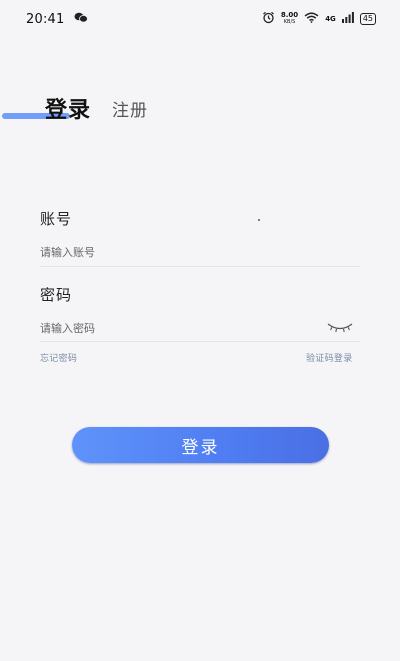  What do you see at coordinates (200, 341) in the screenshot?
I see `password-divider` at bounding box center [200, 341].